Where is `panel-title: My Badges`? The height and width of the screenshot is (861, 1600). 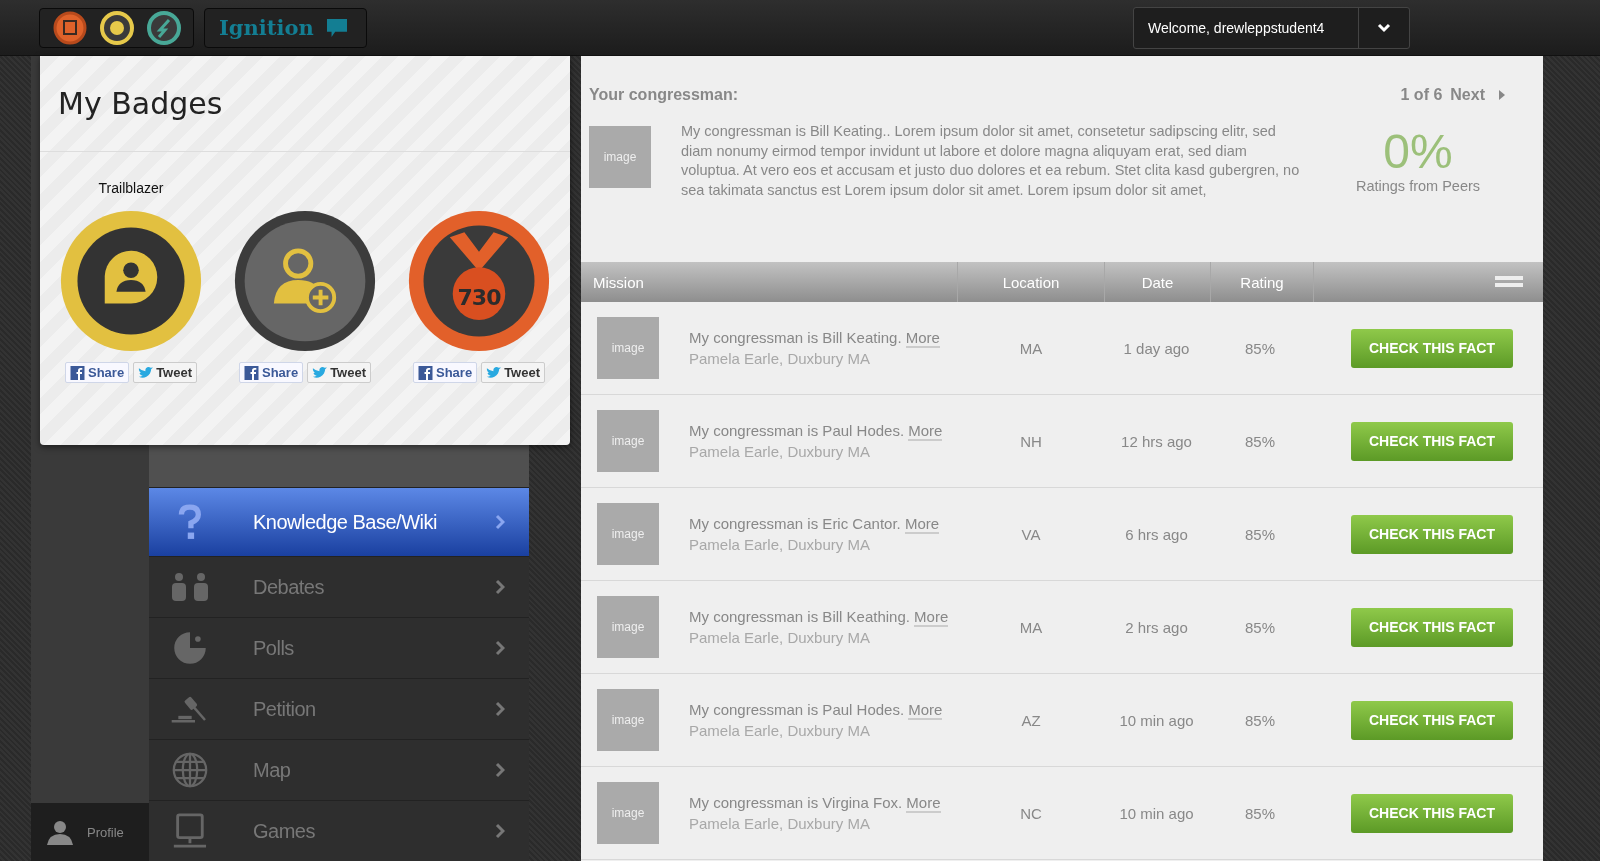 panel-title: My Badges is located at coordinates (305, 104).